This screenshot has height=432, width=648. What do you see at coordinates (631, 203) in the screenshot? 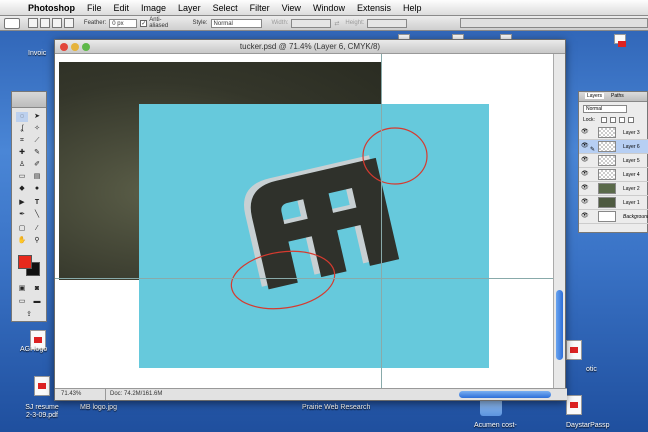
I see `layer-name: Layer 1` at bounding box center [631, 203].